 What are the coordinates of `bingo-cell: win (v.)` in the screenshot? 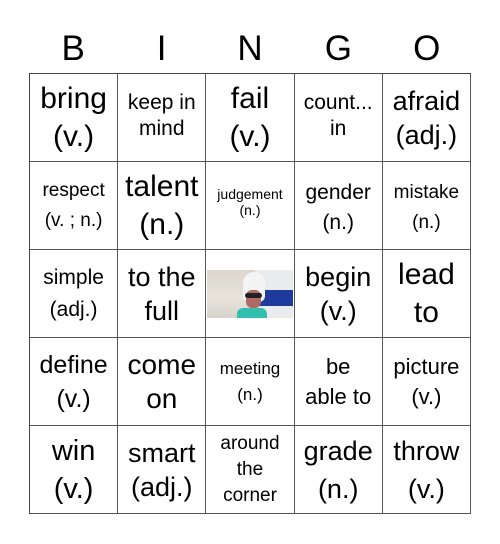 It's located at (74, 470).